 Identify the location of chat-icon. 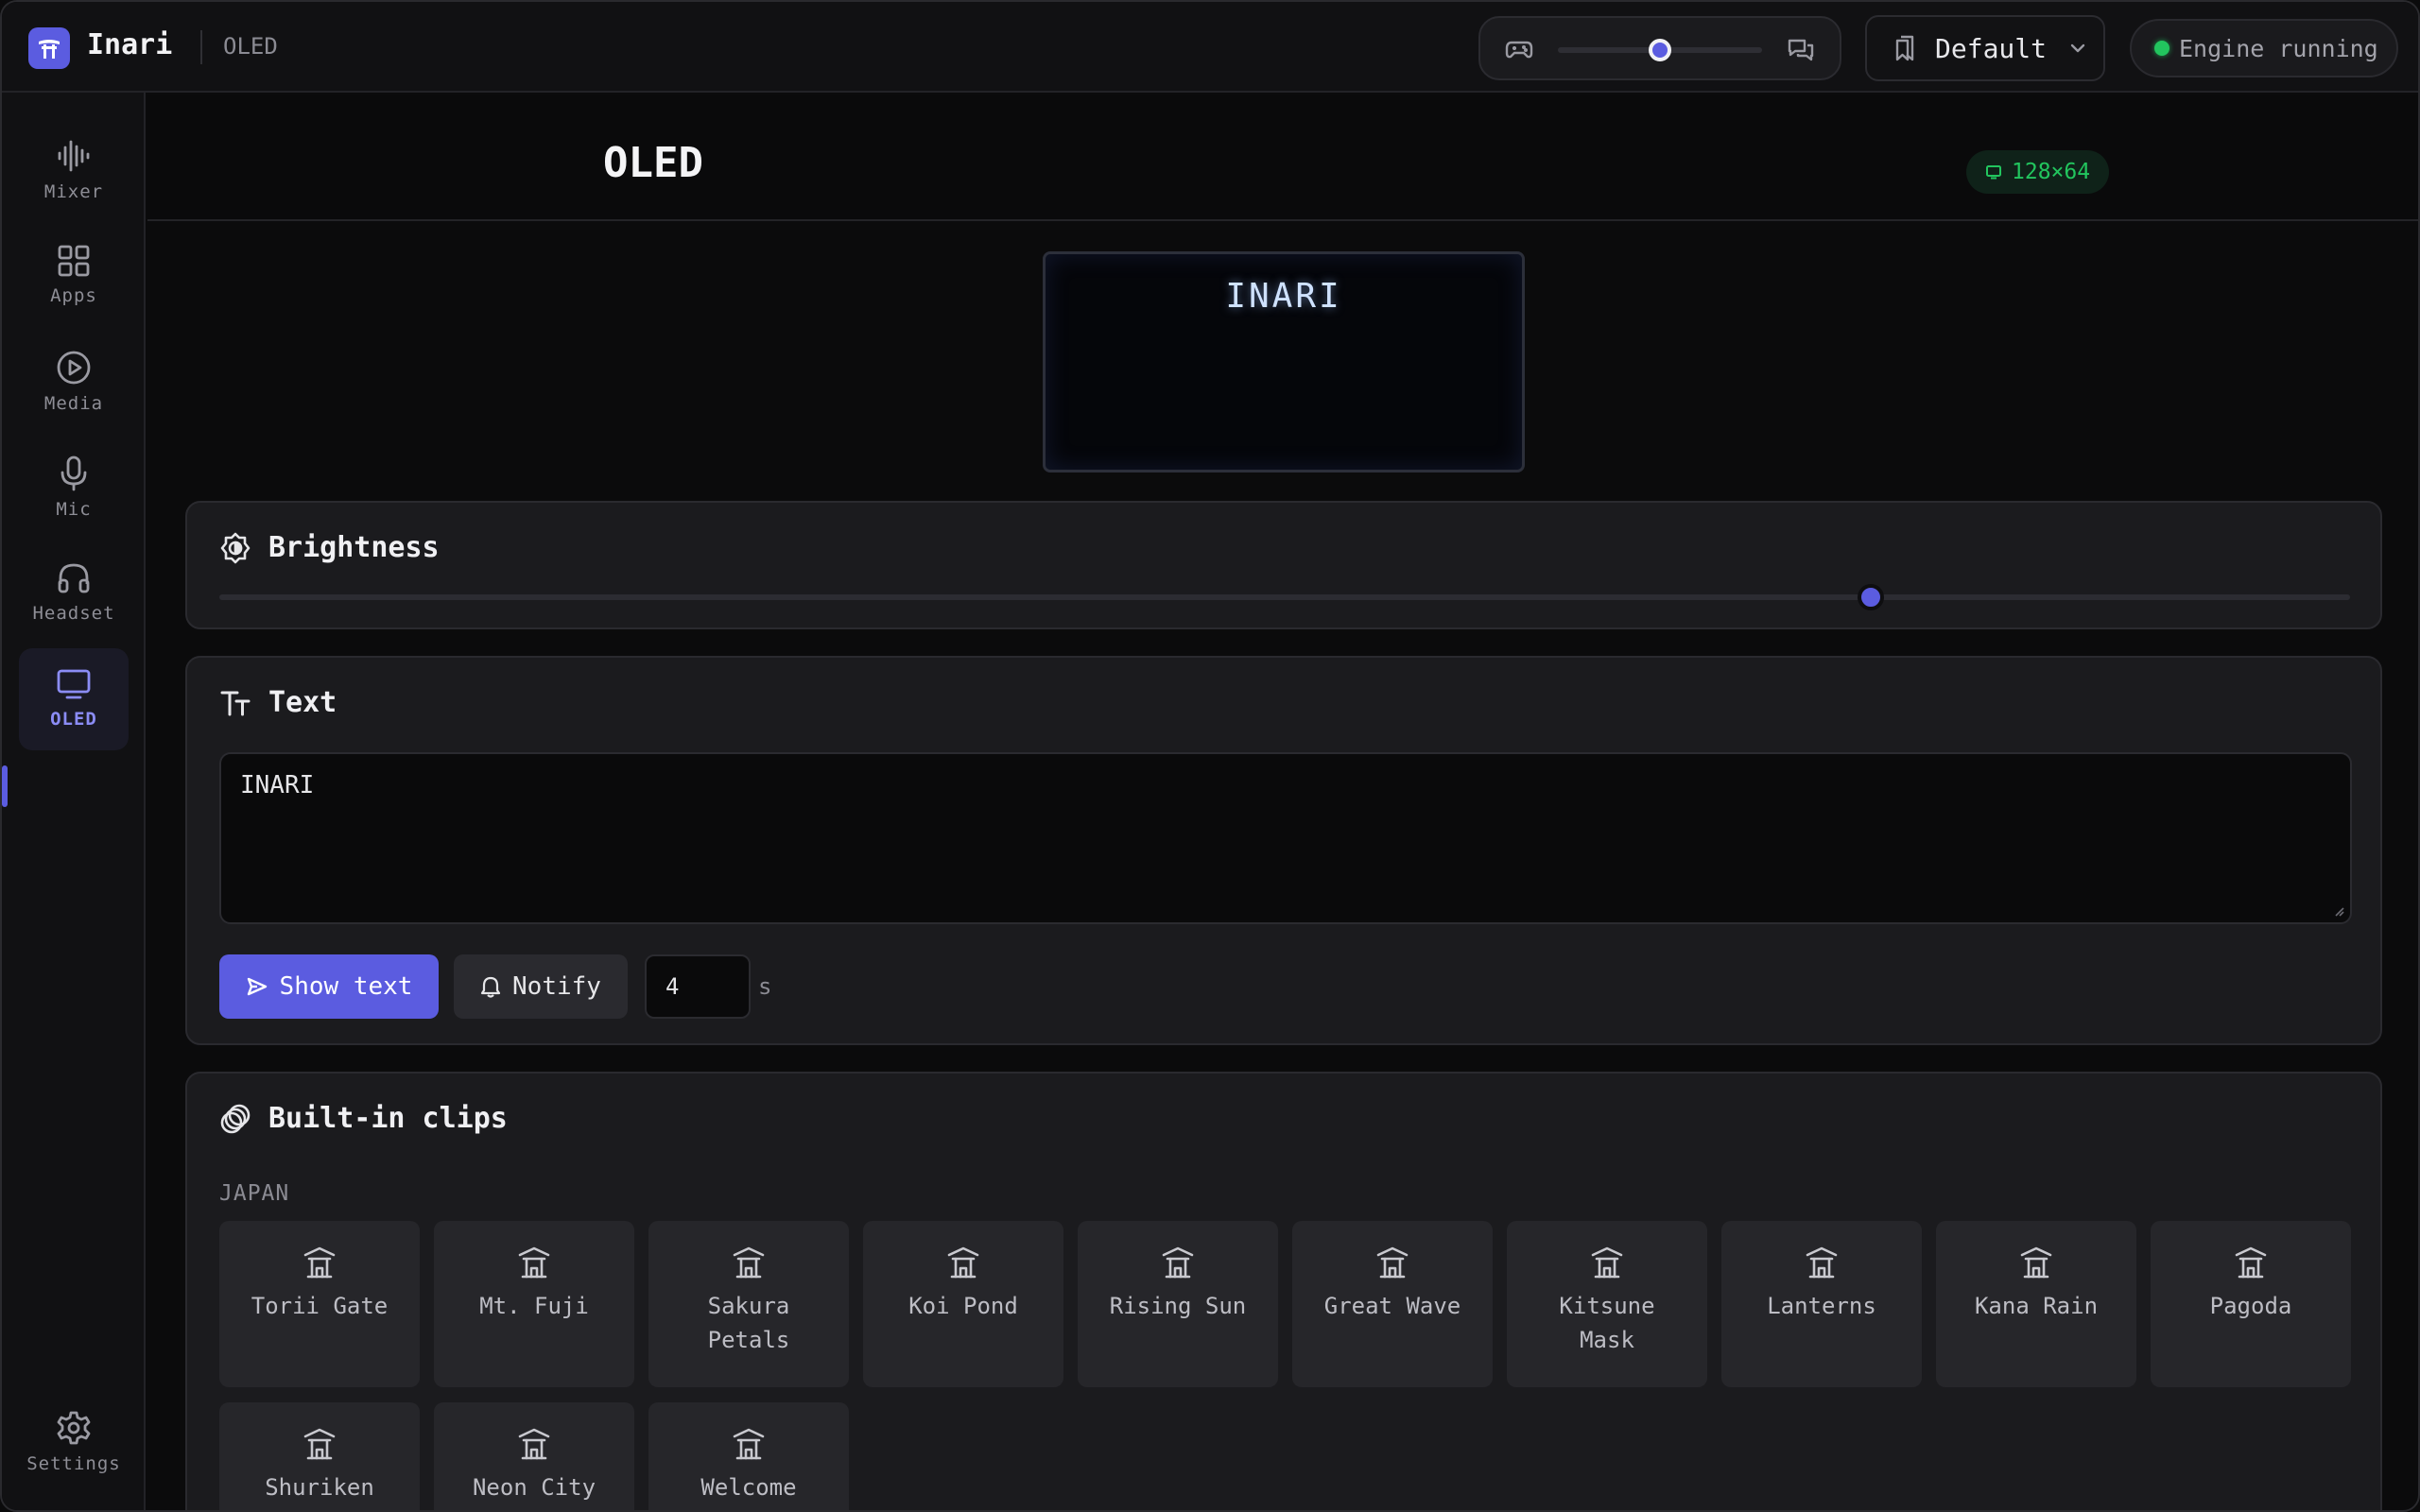
(1801, 50).